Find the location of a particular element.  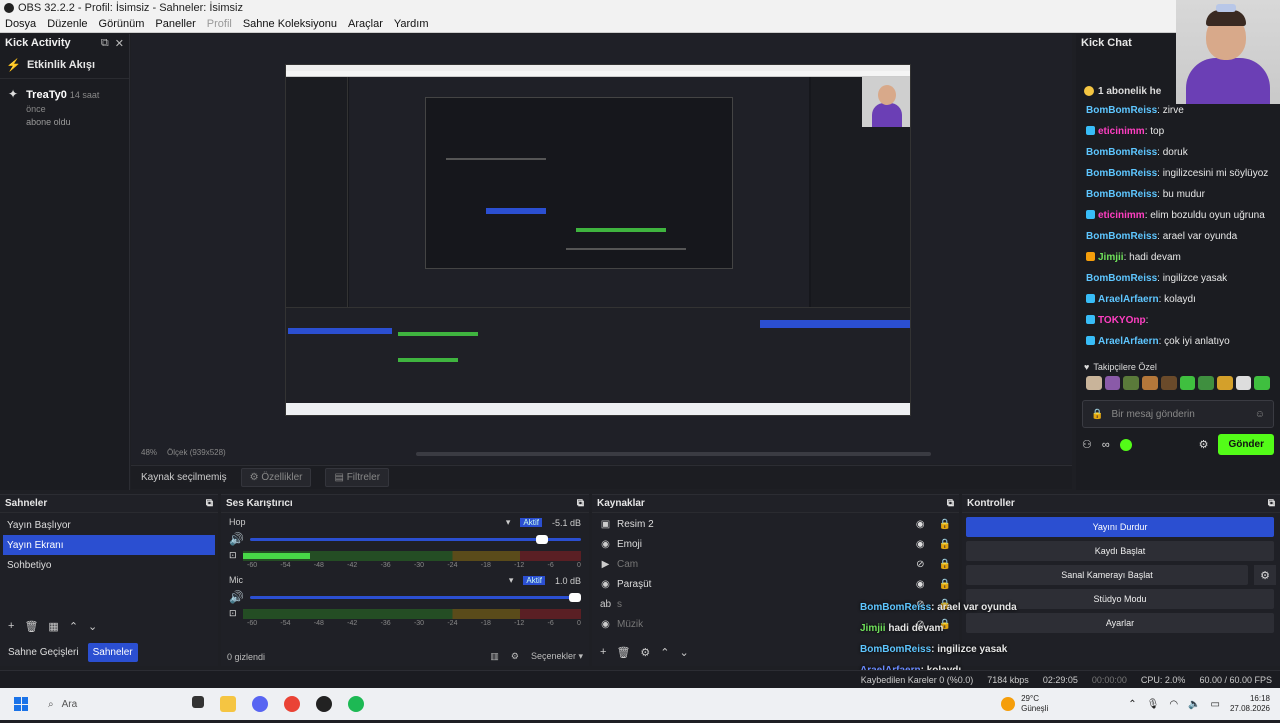

remove-scene-icon: 🗑 is located at coordinates (31, 626).